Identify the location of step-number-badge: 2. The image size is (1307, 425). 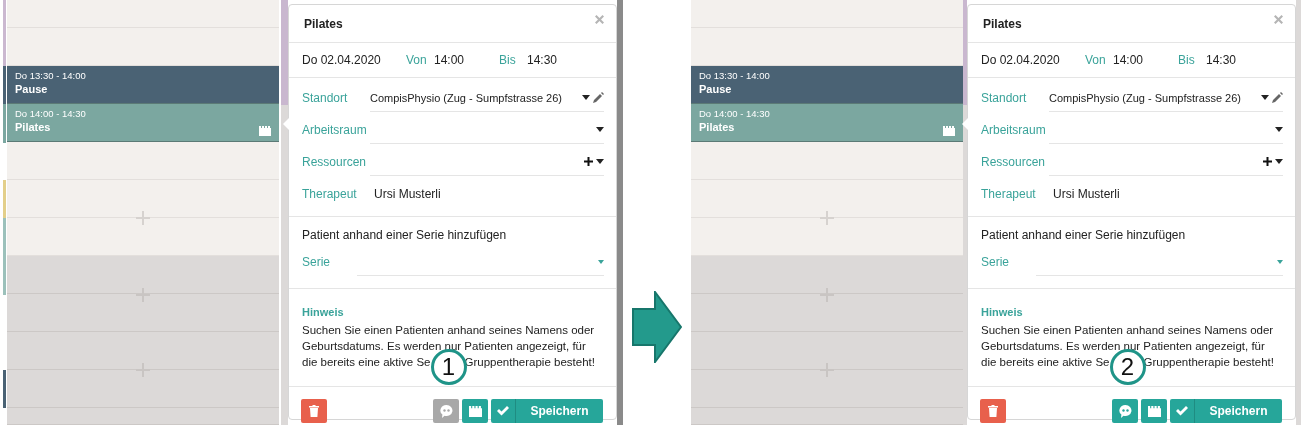
(1127, 367).